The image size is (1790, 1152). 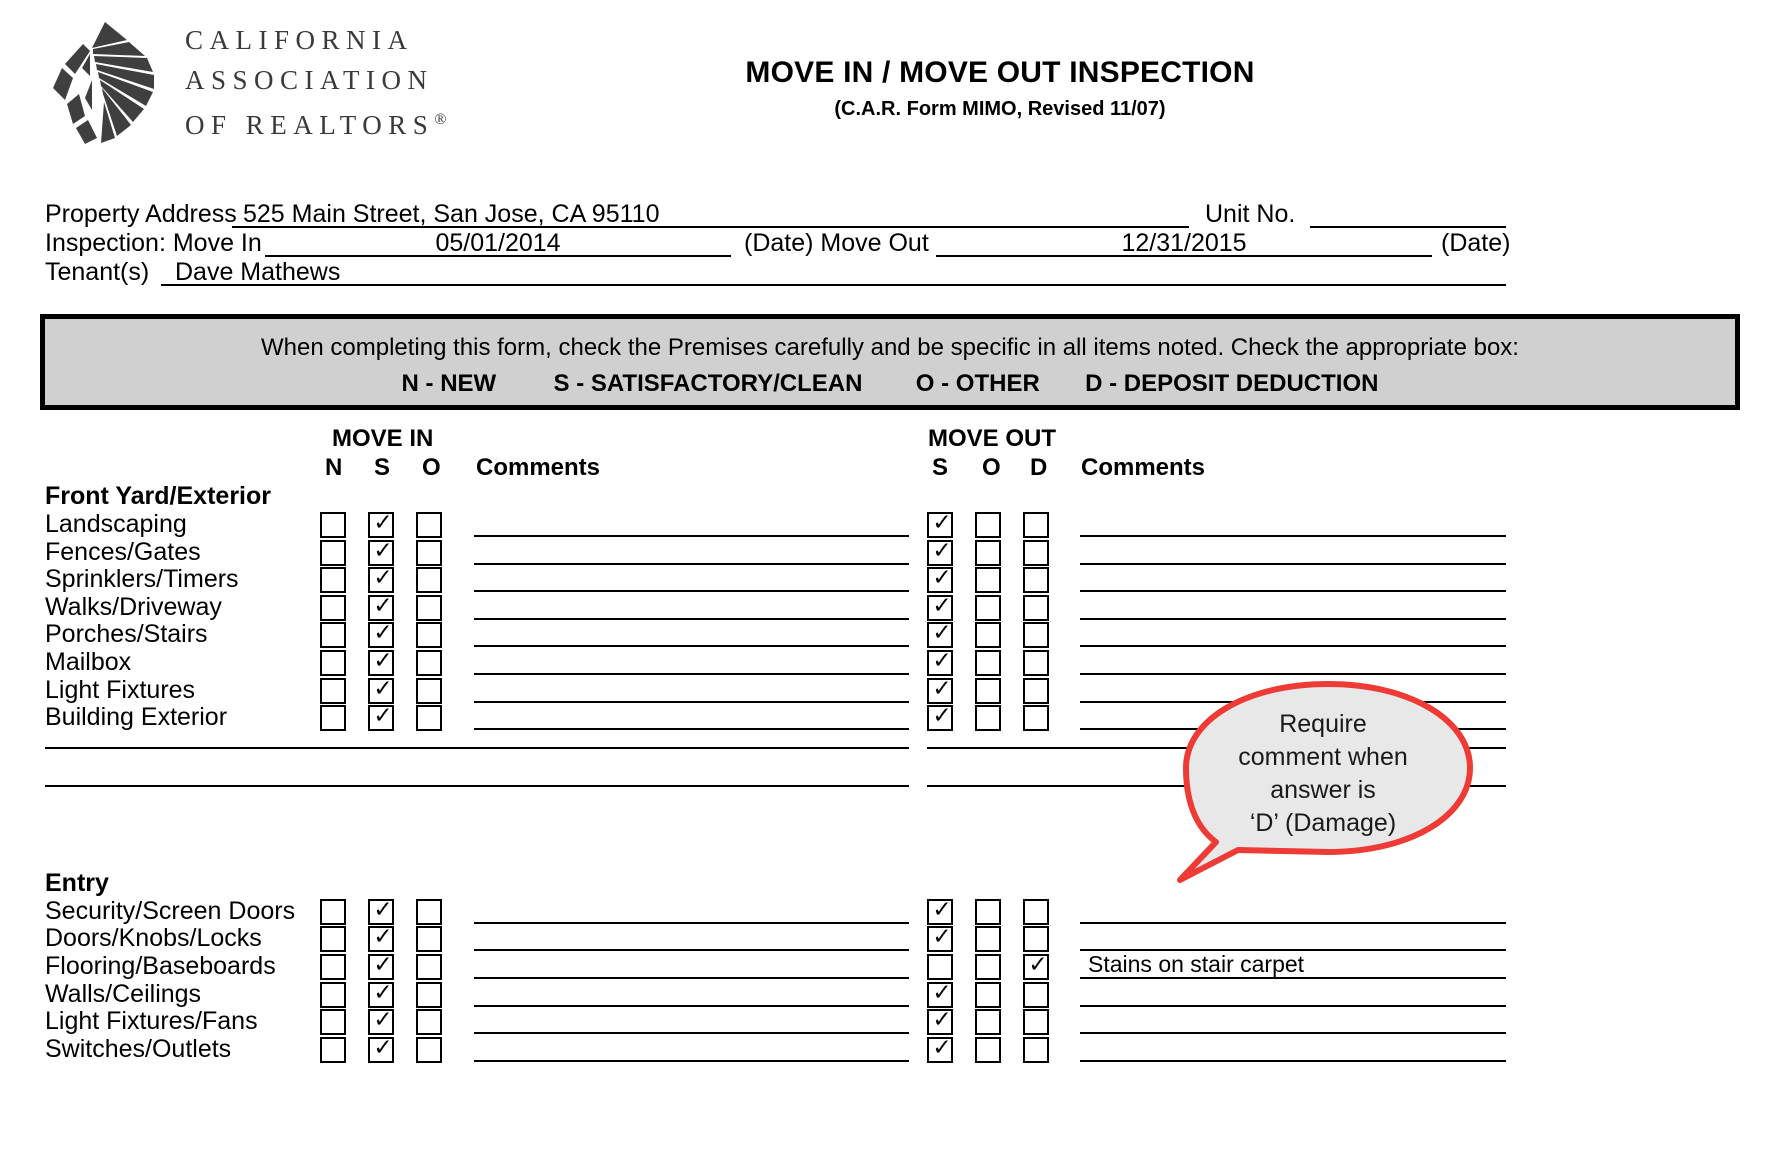 What do you see at coordinates (1036, 966) in the screenshot?
I see `checkbox-move-out-d: ✓` at bounding box center [1036, 966].